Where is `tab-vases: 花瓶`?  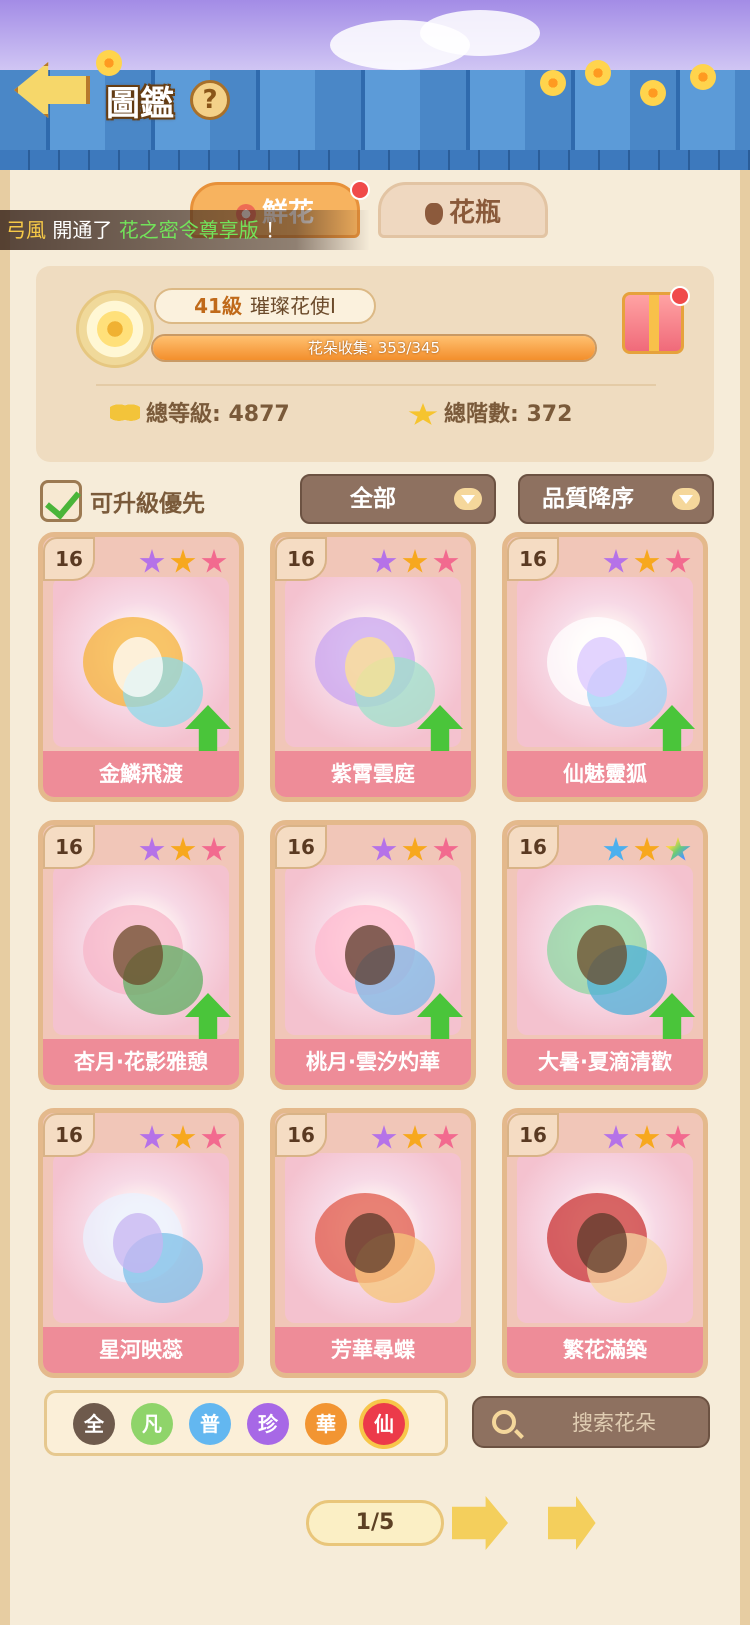
tab-vases: 花瓶 is located at coordinates (463, 210).